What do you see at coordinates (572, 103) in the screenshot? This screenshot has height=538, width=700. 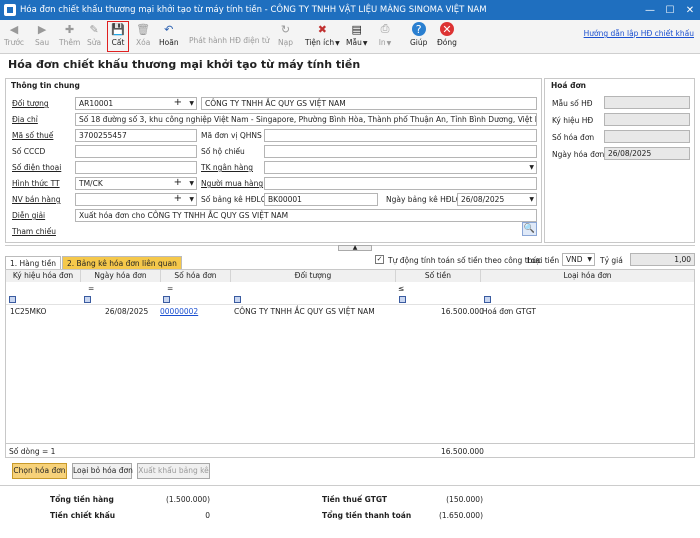 I see `mau-so-label: Mẫu số HĐ` at bounding box center [572, 103].